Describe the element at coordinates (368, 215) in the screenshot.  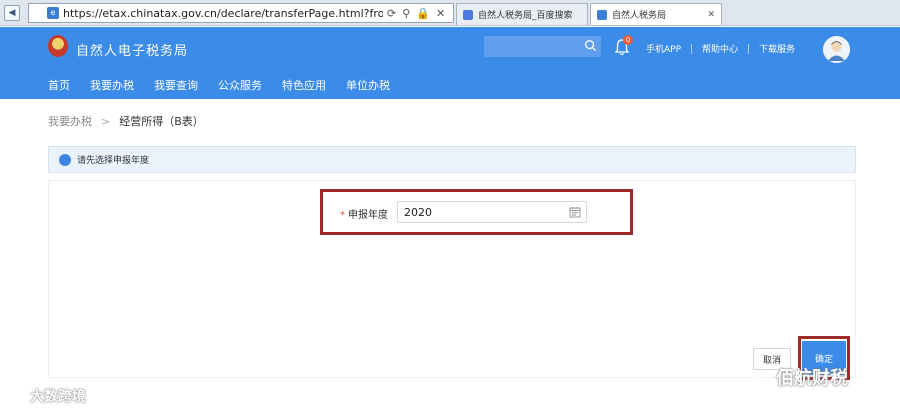
I see `year-label-text: 申报年度` at that location.